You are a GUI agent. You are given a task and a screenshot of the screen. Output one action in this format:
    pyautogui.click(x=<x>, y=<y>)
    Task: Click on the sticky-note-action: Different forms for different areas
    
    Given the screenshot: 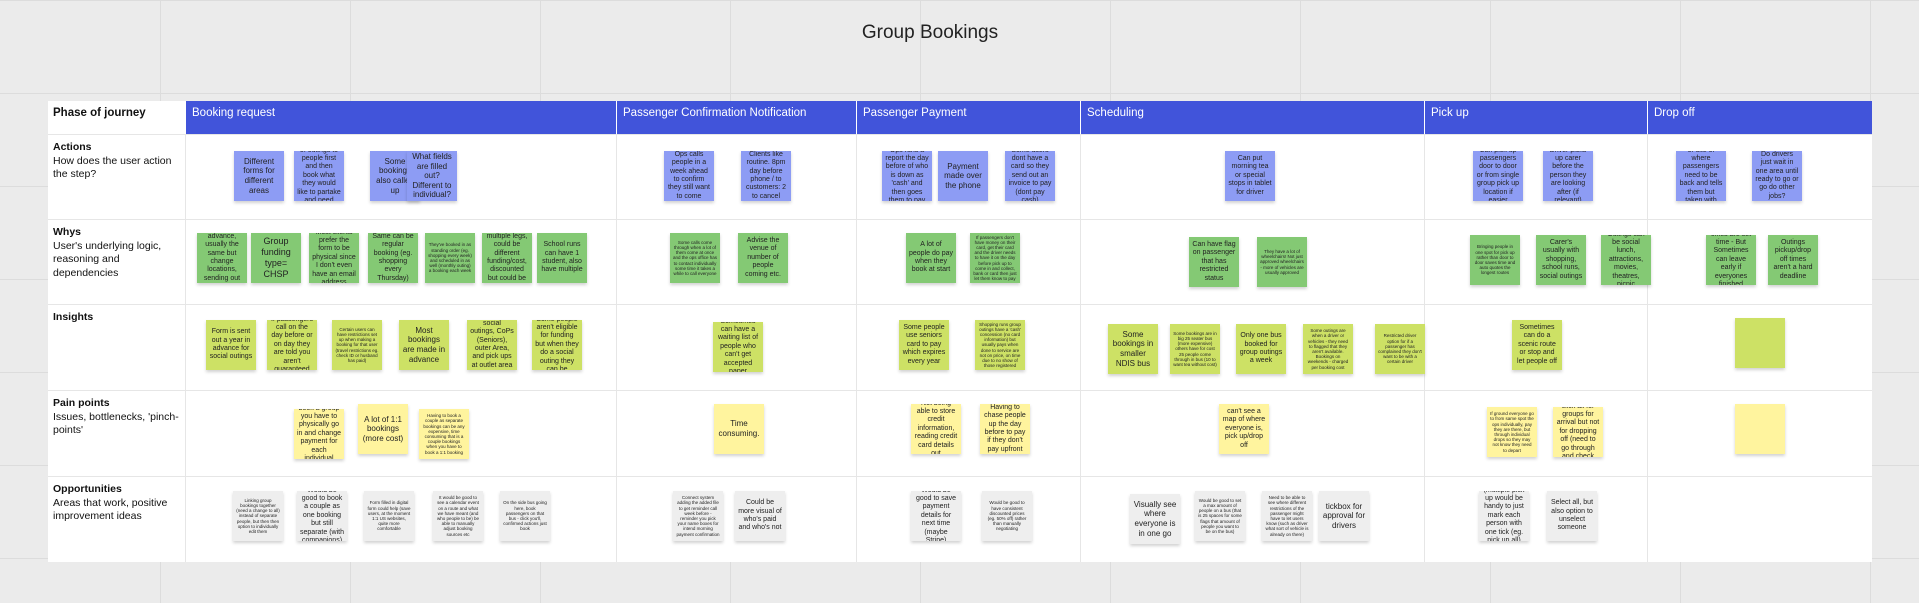 What is the action you would take?
    pyautogui.click(x=259, y=176)
    